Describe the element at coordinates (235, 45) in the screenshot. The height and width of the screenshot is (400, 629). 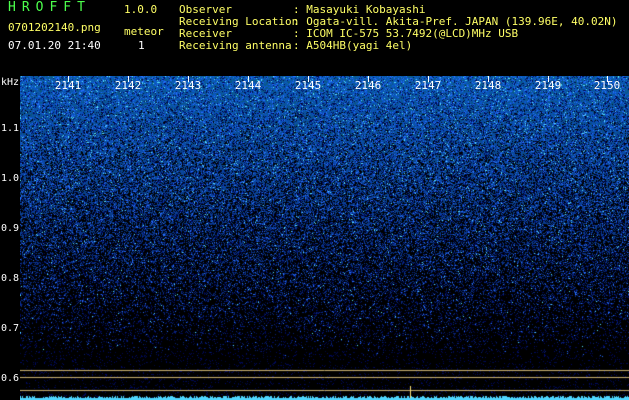
I see `station-key-antenna: Receiving antenna` at that location.